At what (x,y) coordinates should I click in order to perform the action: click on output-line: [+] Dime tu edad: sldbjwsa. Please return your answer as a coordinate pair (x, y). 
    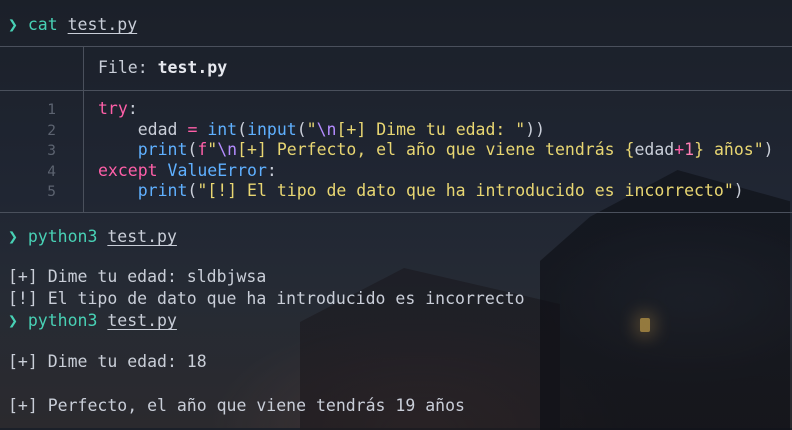
    Looking at the image, I should click on (137, 276).